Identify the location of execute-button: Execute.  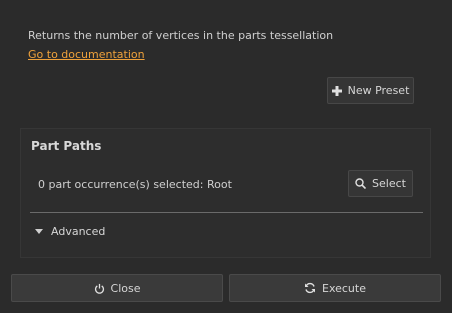
(335, 288).